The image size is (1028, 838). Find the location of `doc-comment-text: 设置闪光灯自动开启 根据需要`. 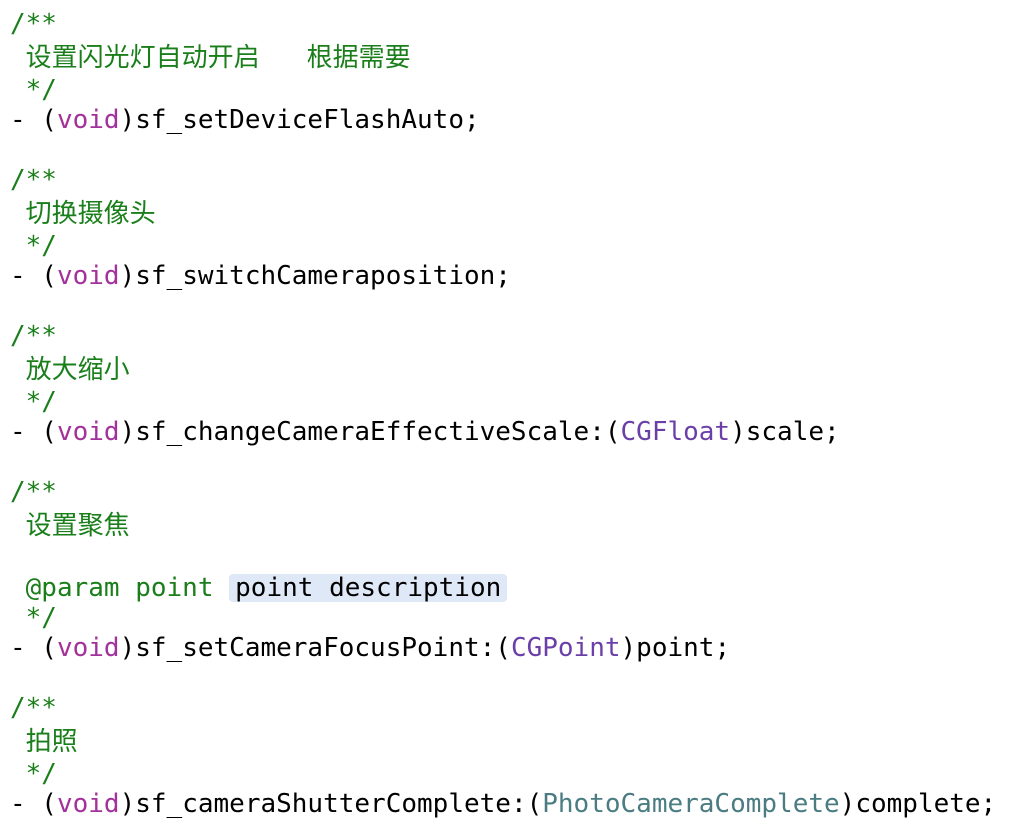

doc-comment-text: 设置闪光灯自动开启 根据需要 is located at coordinates (210, 58).